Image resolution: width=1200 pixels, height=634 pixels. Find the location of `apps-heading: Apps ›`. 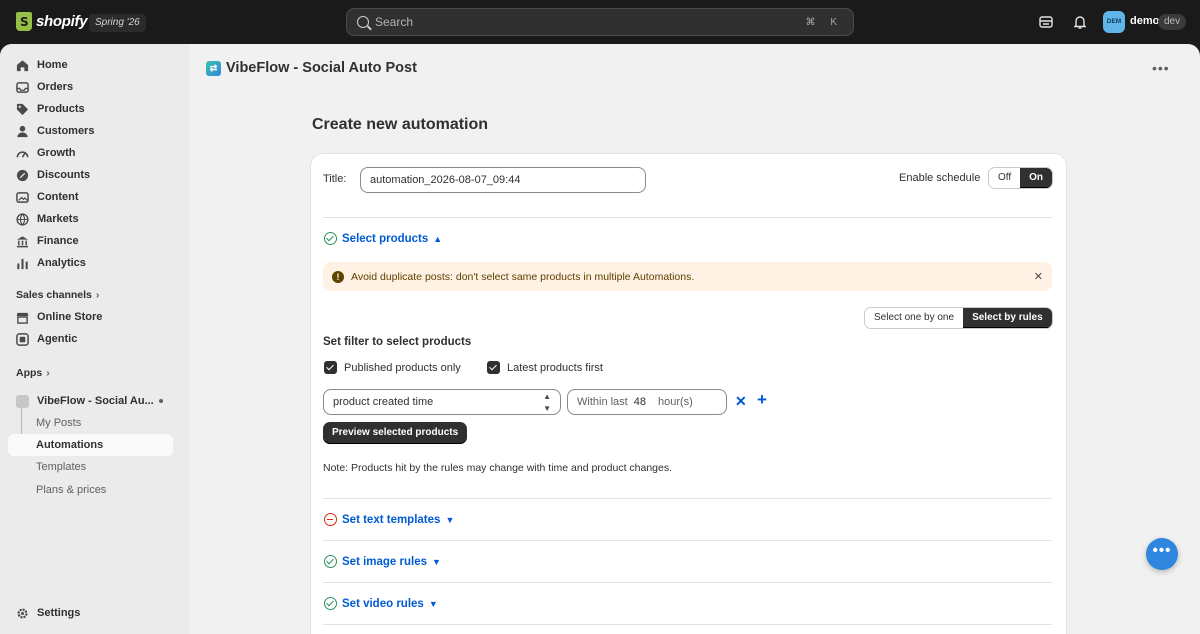

apps-heading: Apps › is located at coordinates (33, 373).